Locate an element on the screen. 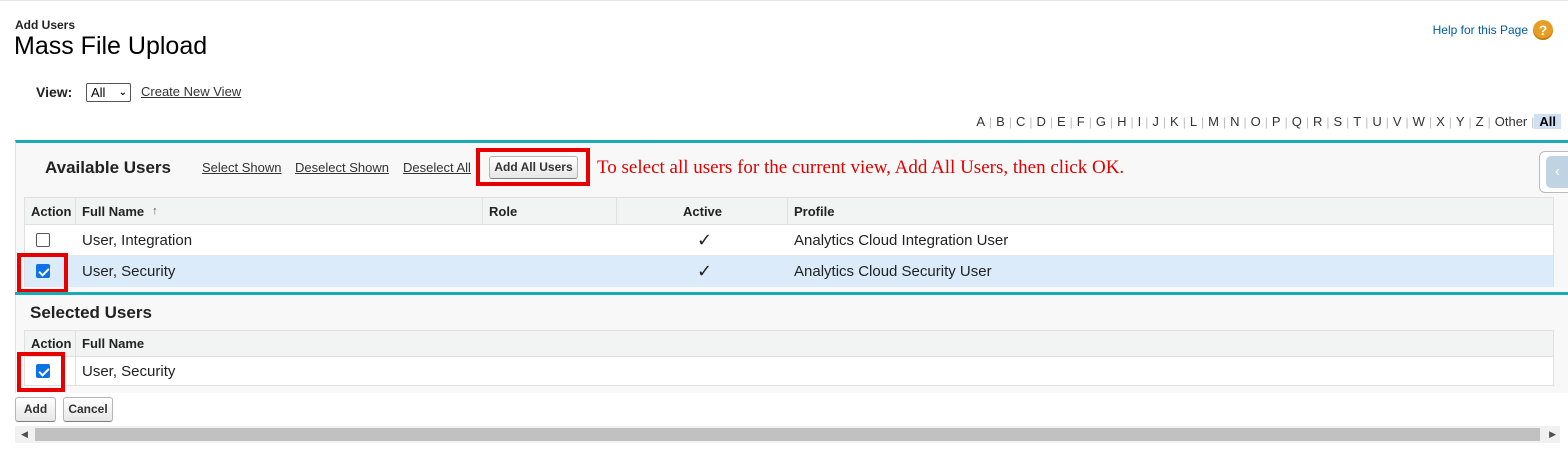 The height and width of the screenshot is (455, 1568). alphabet-filter-f: F is located at coordinates (1081, 121).